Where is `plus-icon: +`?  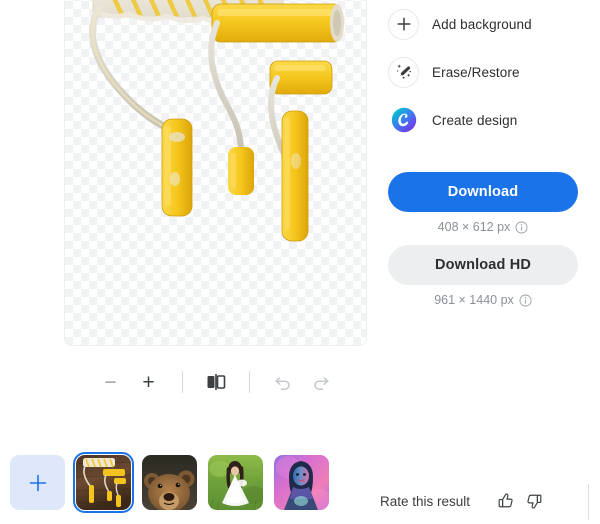
plus-icon: + is located at coordinates (148, 382).